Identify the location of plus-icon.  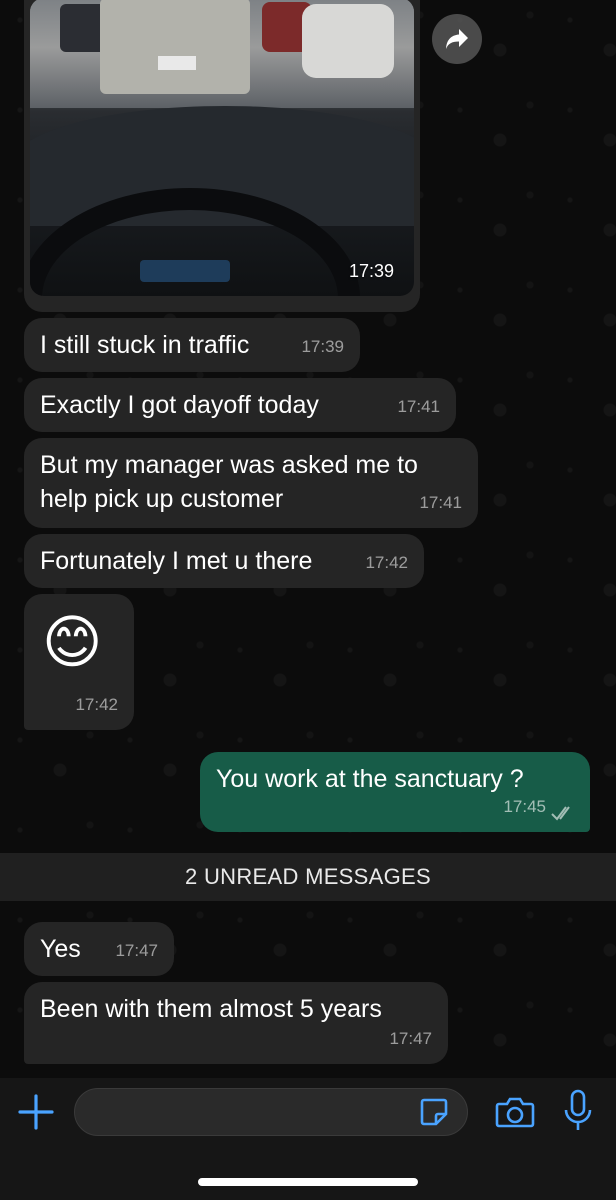
(36, 1112).